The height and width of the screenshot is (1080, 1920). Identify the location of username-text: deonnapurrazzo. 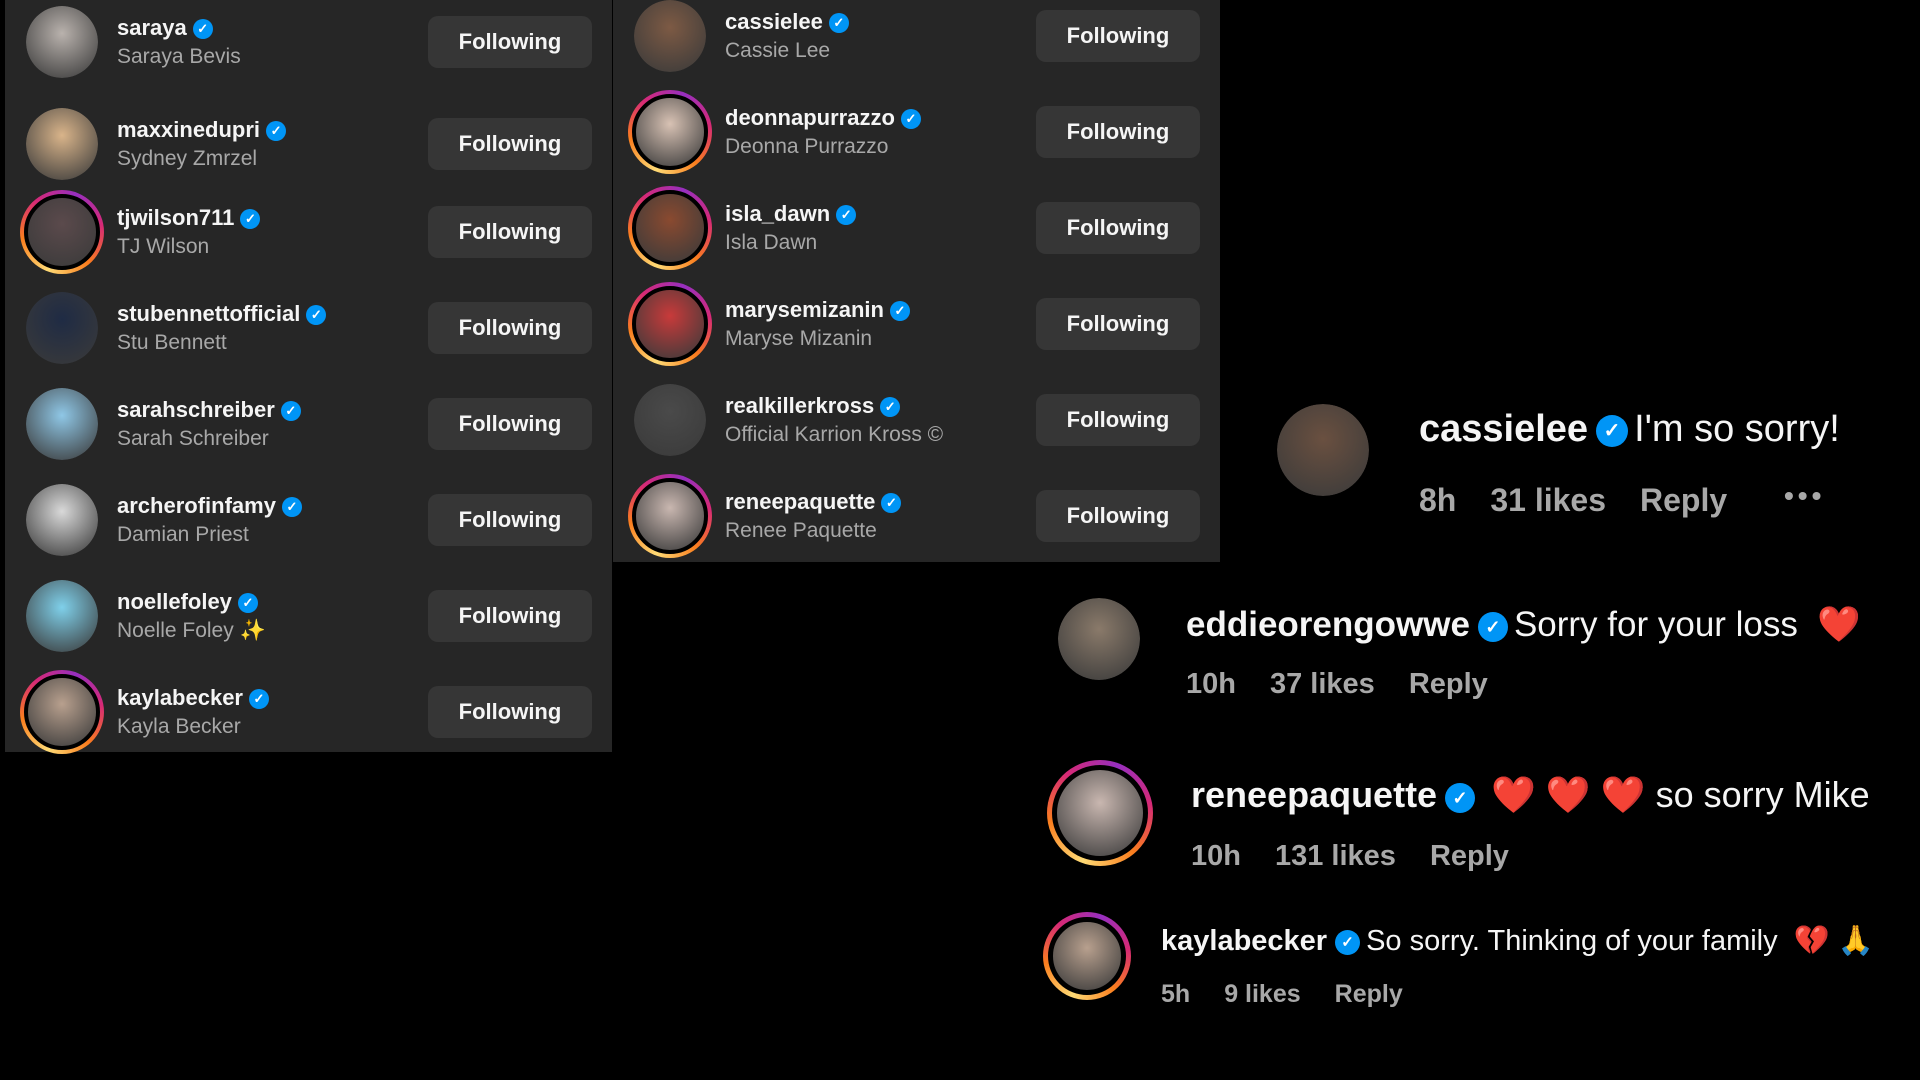
(810, 117).